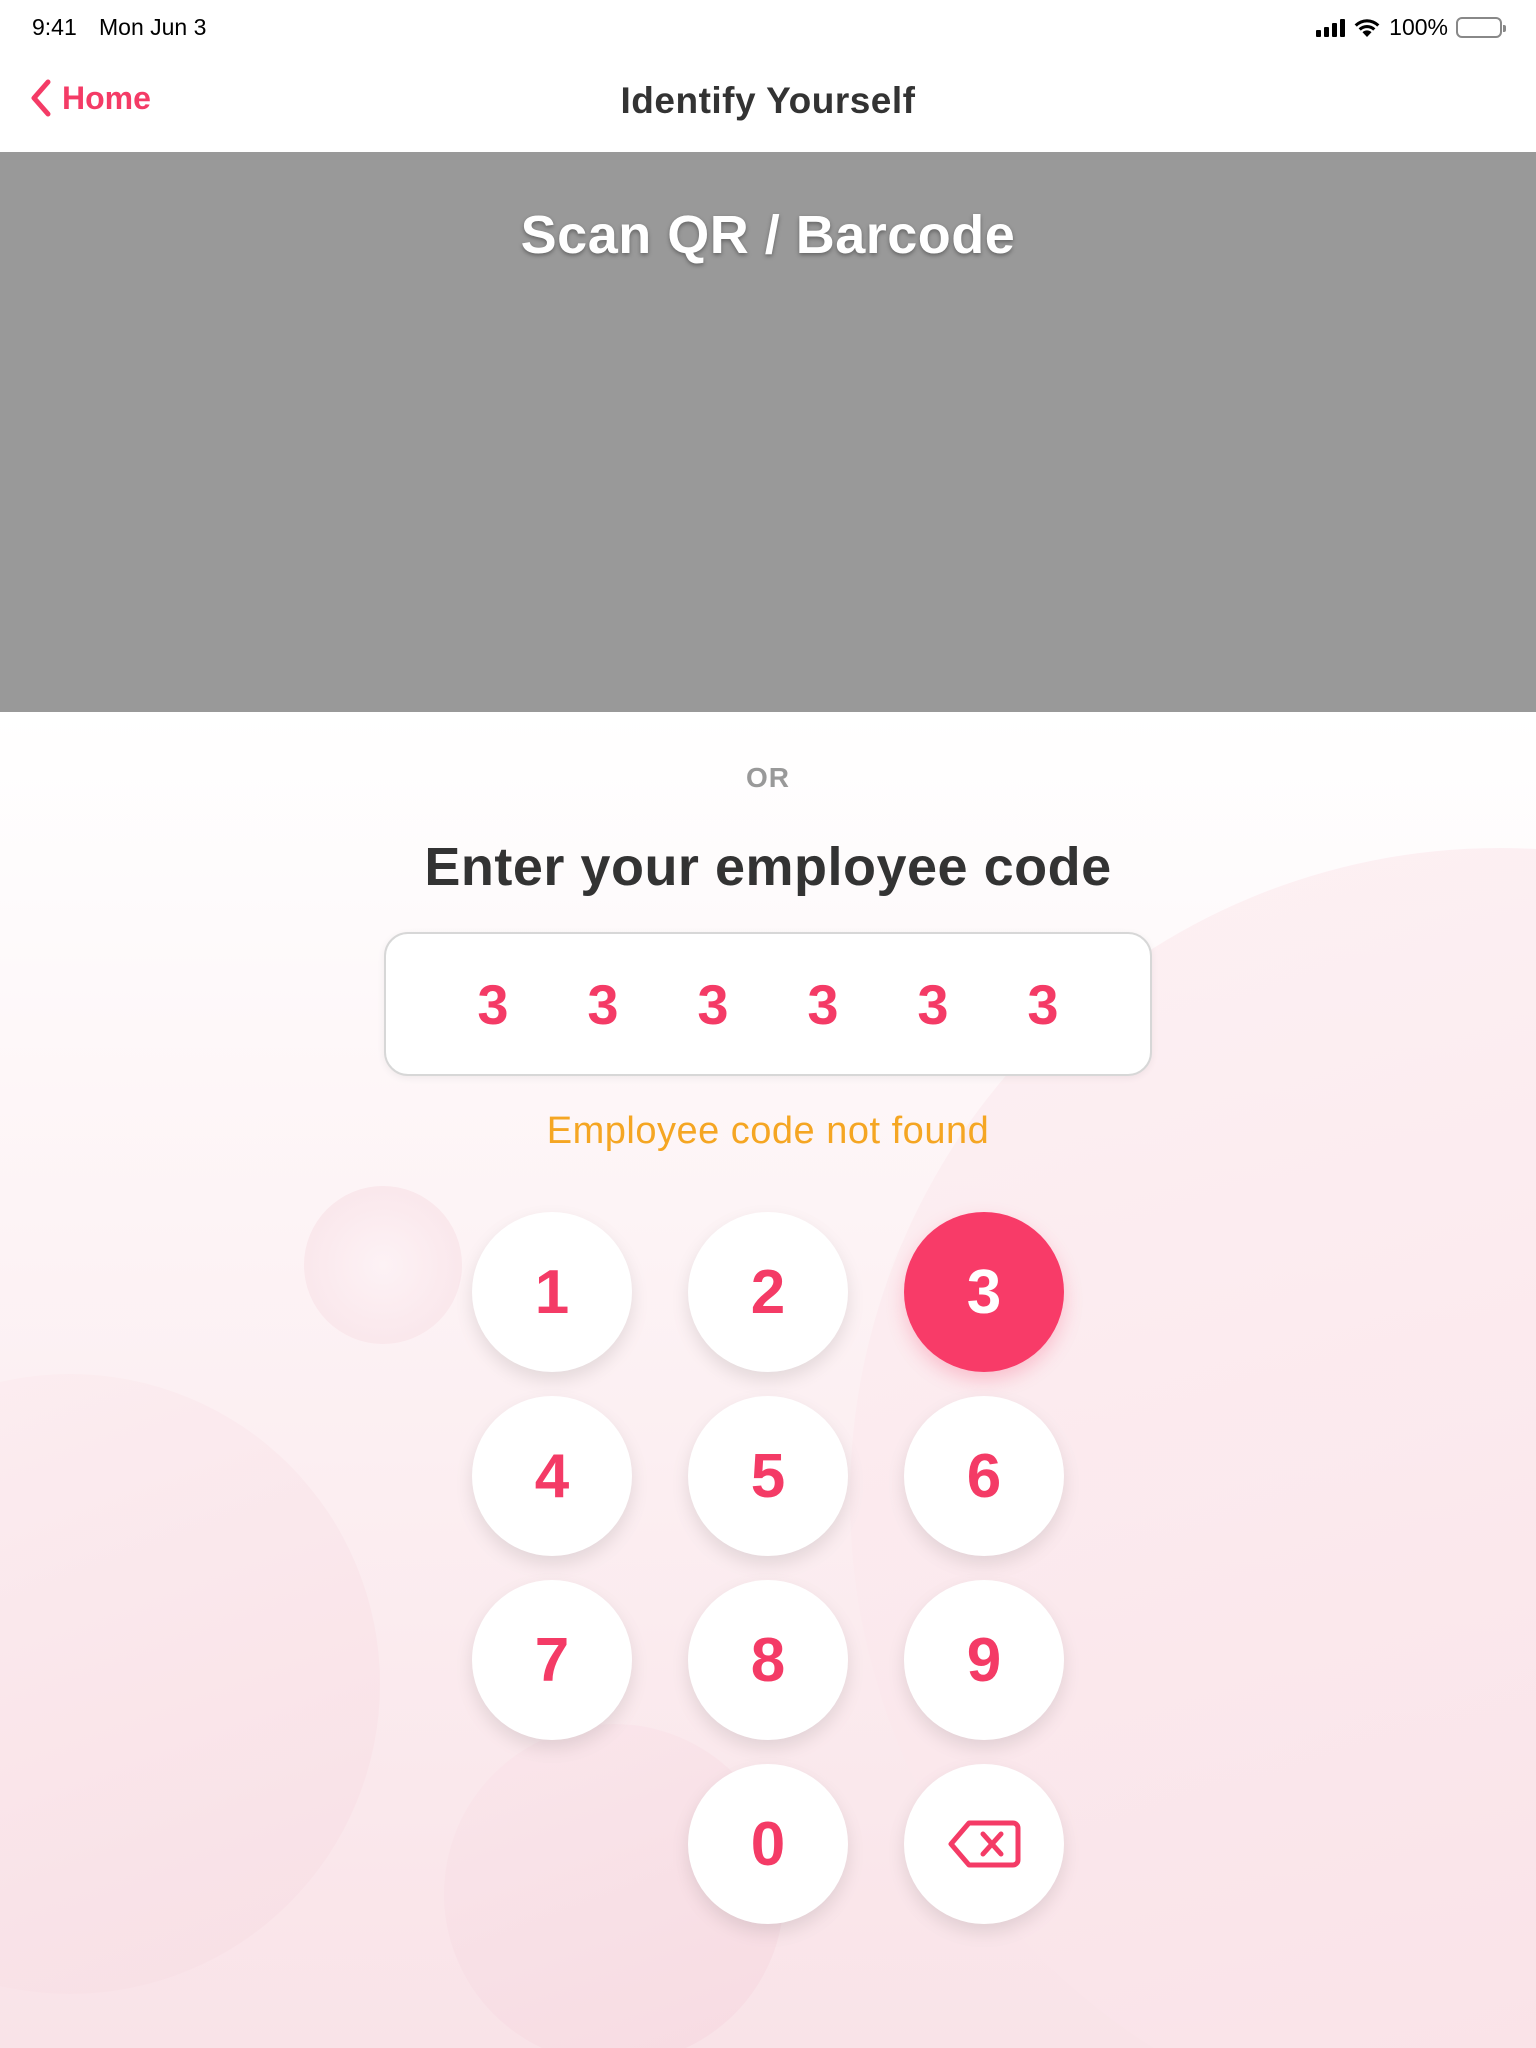  What do you see at coordinates (768, 235) in the screenshot?
I see `scanner-title: Scan QR / Barcode` at bounding box center [768, 235].